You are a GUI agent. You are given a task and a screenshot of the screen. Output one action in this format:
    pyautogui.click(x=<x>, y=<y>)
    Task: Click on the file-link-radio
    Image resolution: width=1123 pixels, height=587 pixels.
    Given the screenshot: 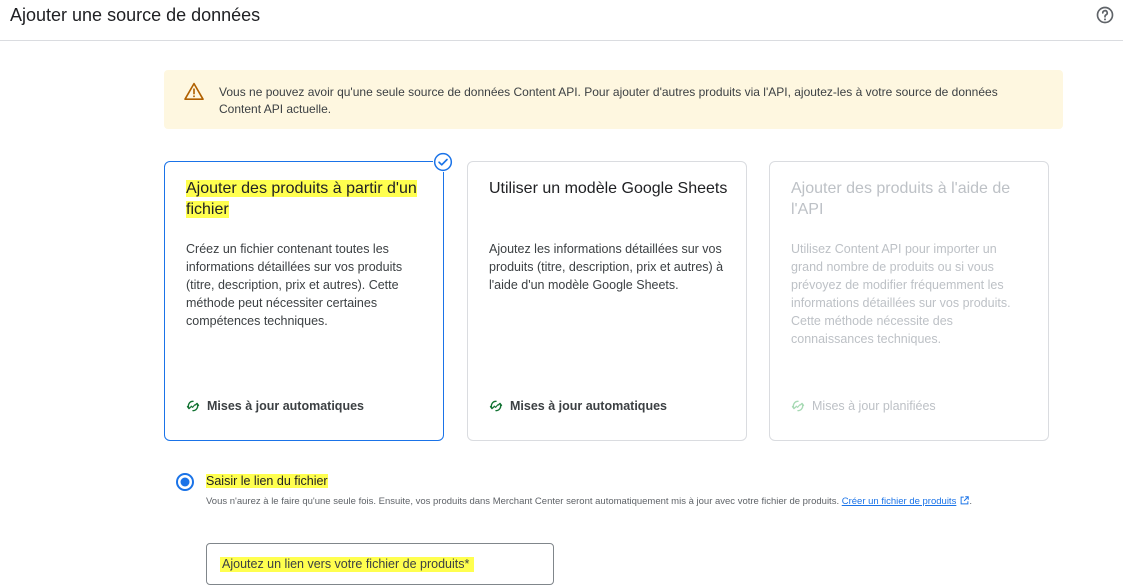 What is the action you would take?
    pyautogui.click(x=185, y=482)
    